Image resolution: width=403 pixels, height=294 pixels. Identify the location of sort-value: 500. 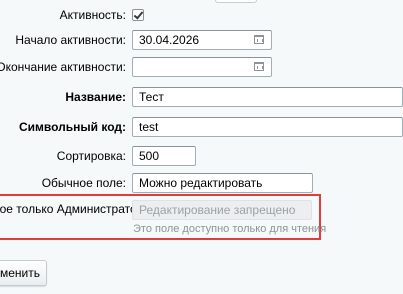
(149, 156).